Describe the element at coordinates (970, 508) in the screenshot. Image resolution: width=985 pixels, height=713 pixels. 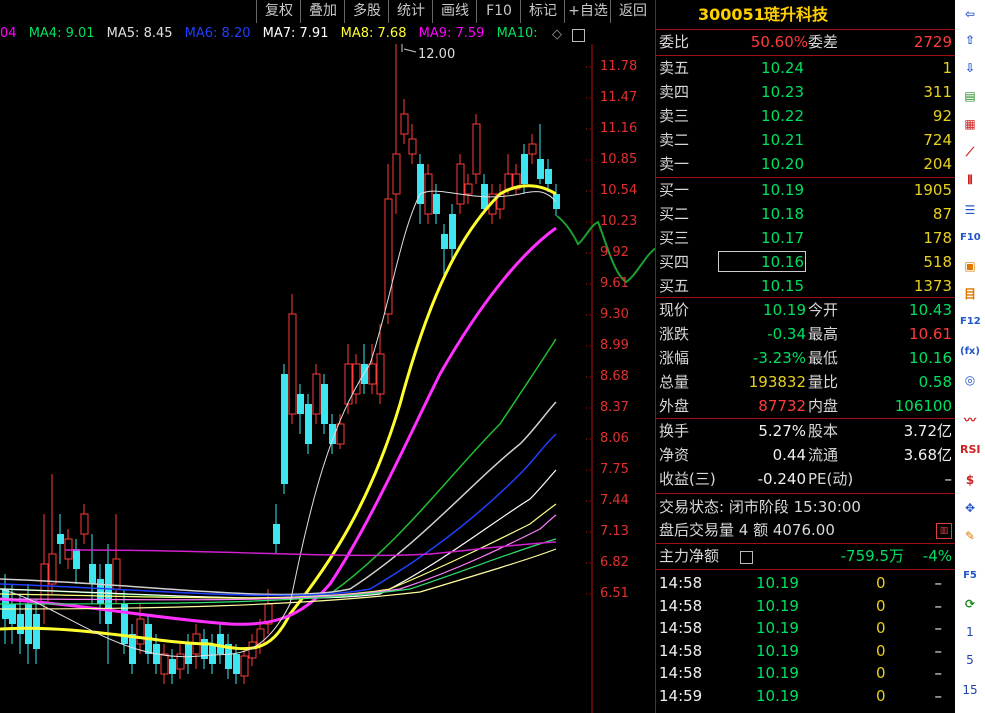
I see `move-icon: ✥` at that location.